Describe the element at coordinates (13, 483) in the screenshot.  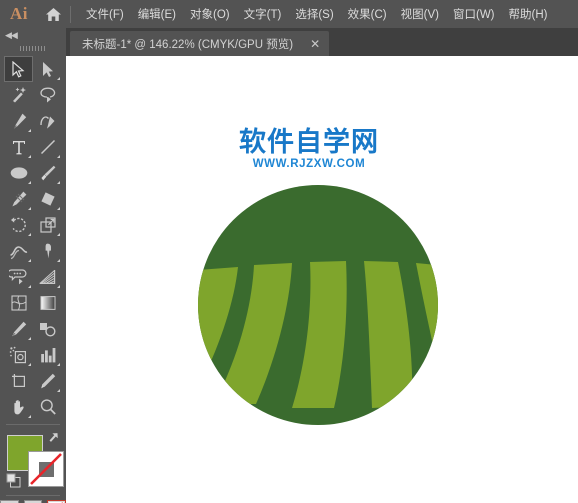
I see `default-fill-stroke-icon` at that location.